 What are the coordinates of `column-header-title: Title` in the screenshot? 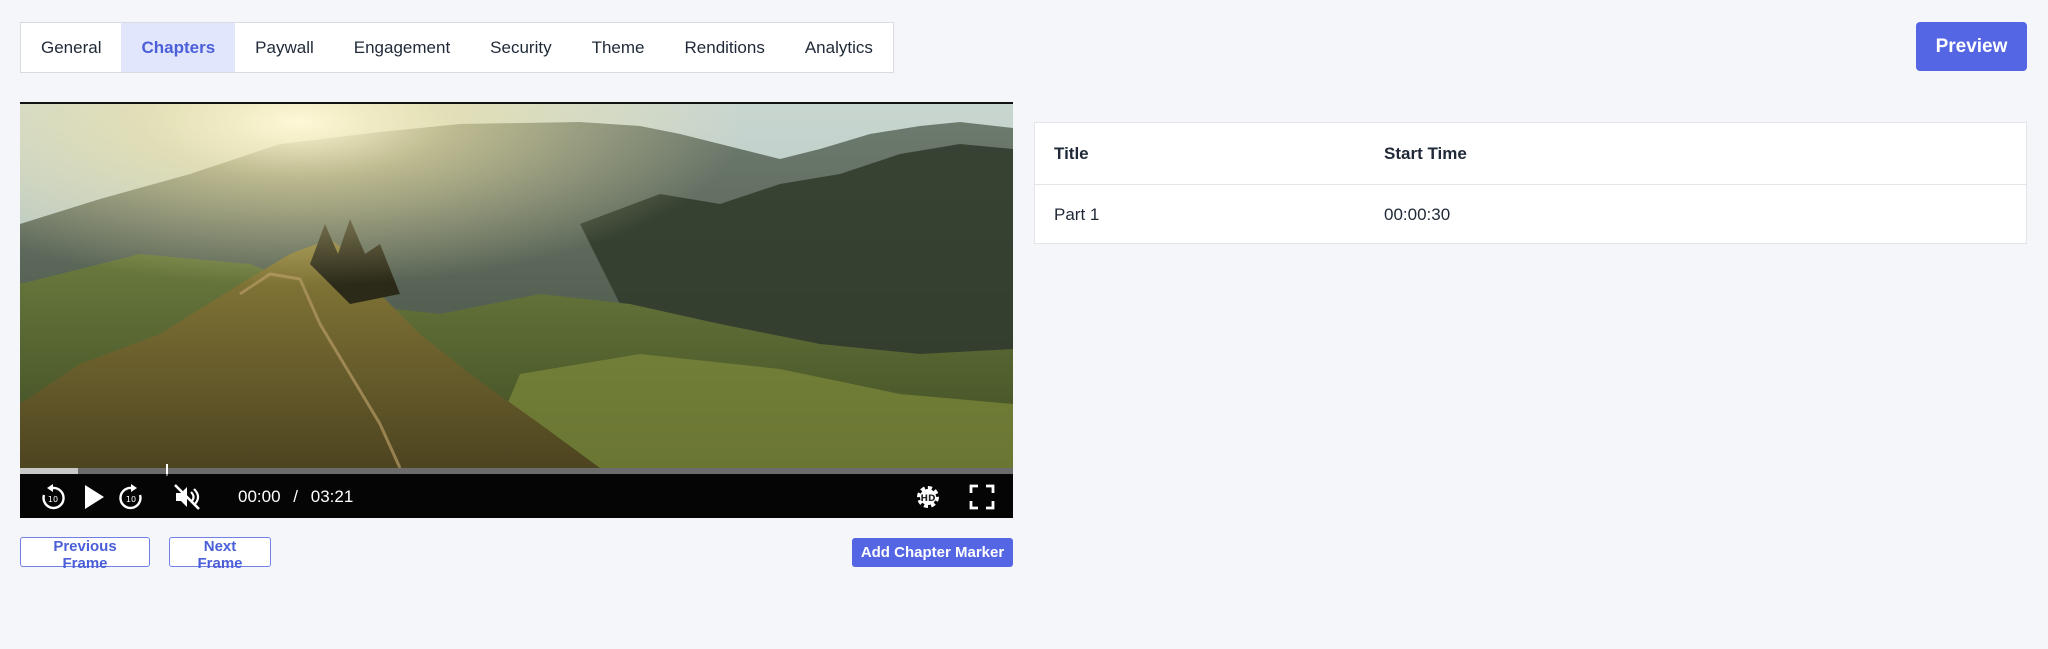 It's located at (1071, 153).